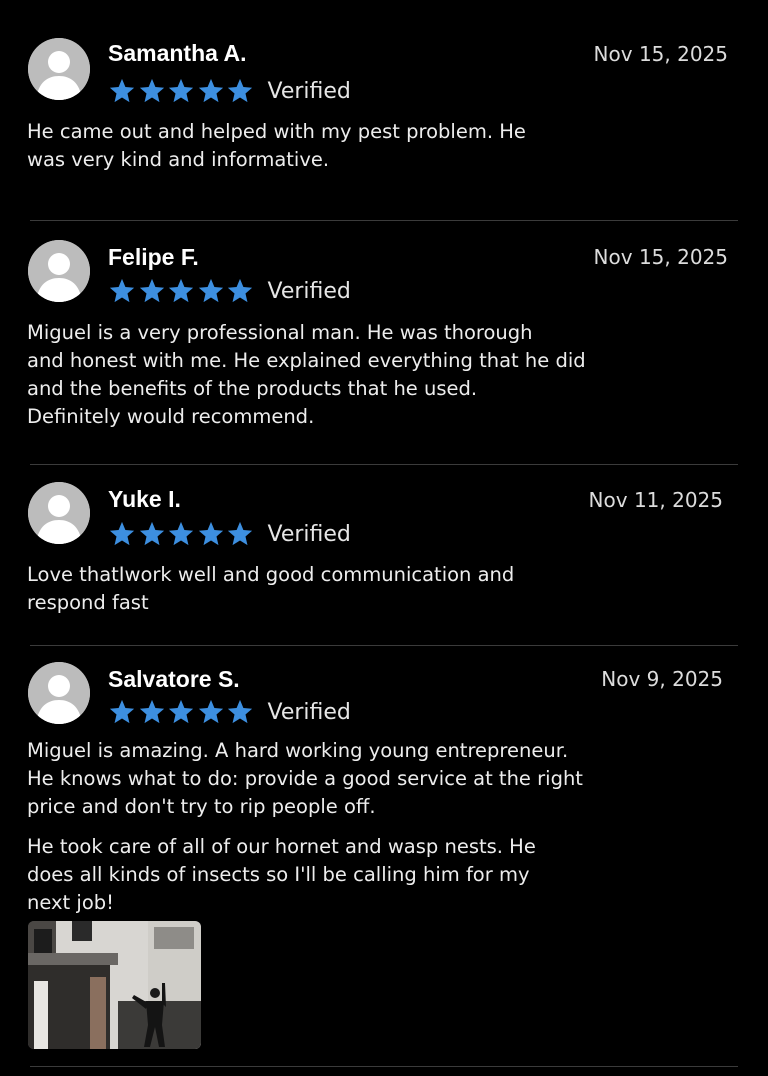  What do you see at coordinates (144, 499) in the screenshot?
I see `reviewer-name: Yuke I.` at bounding box center [144, 499].